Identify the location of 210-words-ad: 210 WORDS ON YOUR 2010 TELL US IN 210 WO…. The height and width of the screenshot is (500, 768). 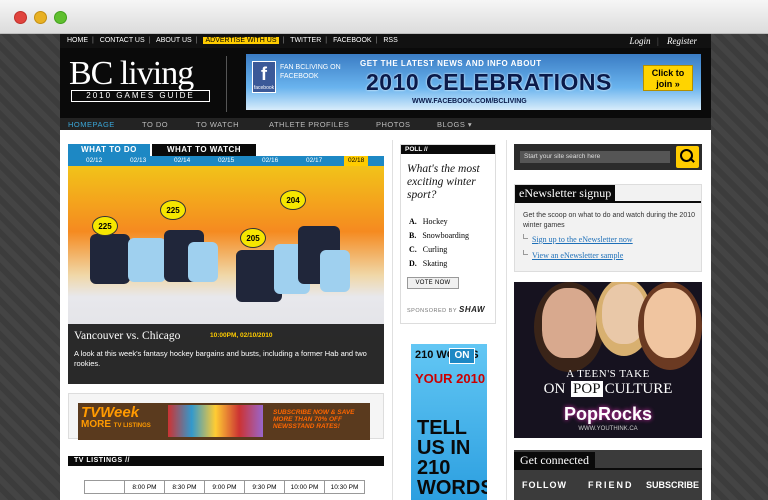
(449, 422).